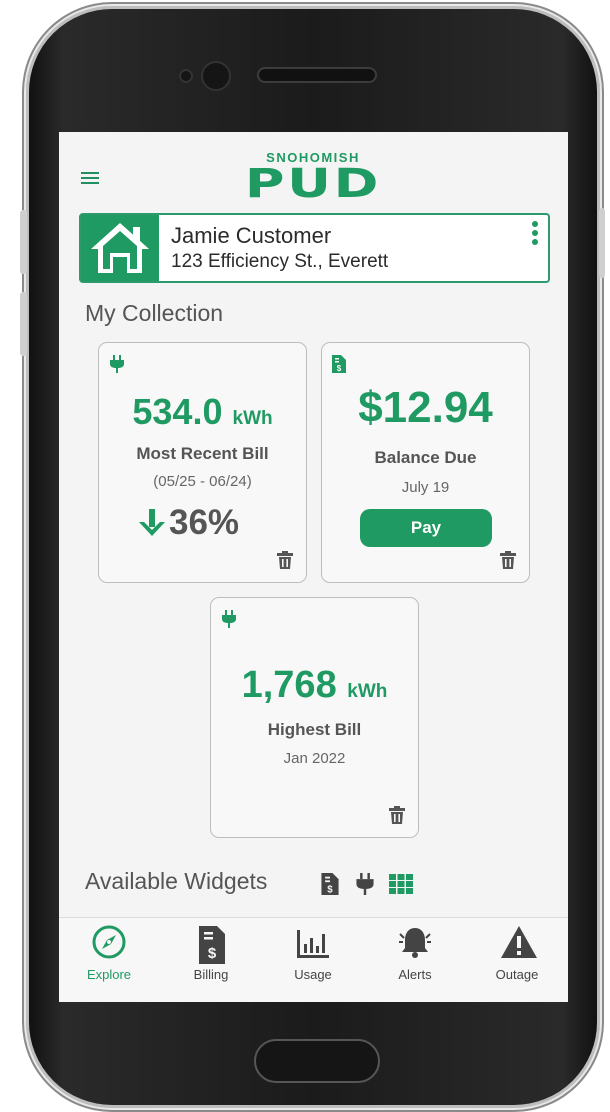  I want to click on balance-value: $12.94, so click(425, 407).